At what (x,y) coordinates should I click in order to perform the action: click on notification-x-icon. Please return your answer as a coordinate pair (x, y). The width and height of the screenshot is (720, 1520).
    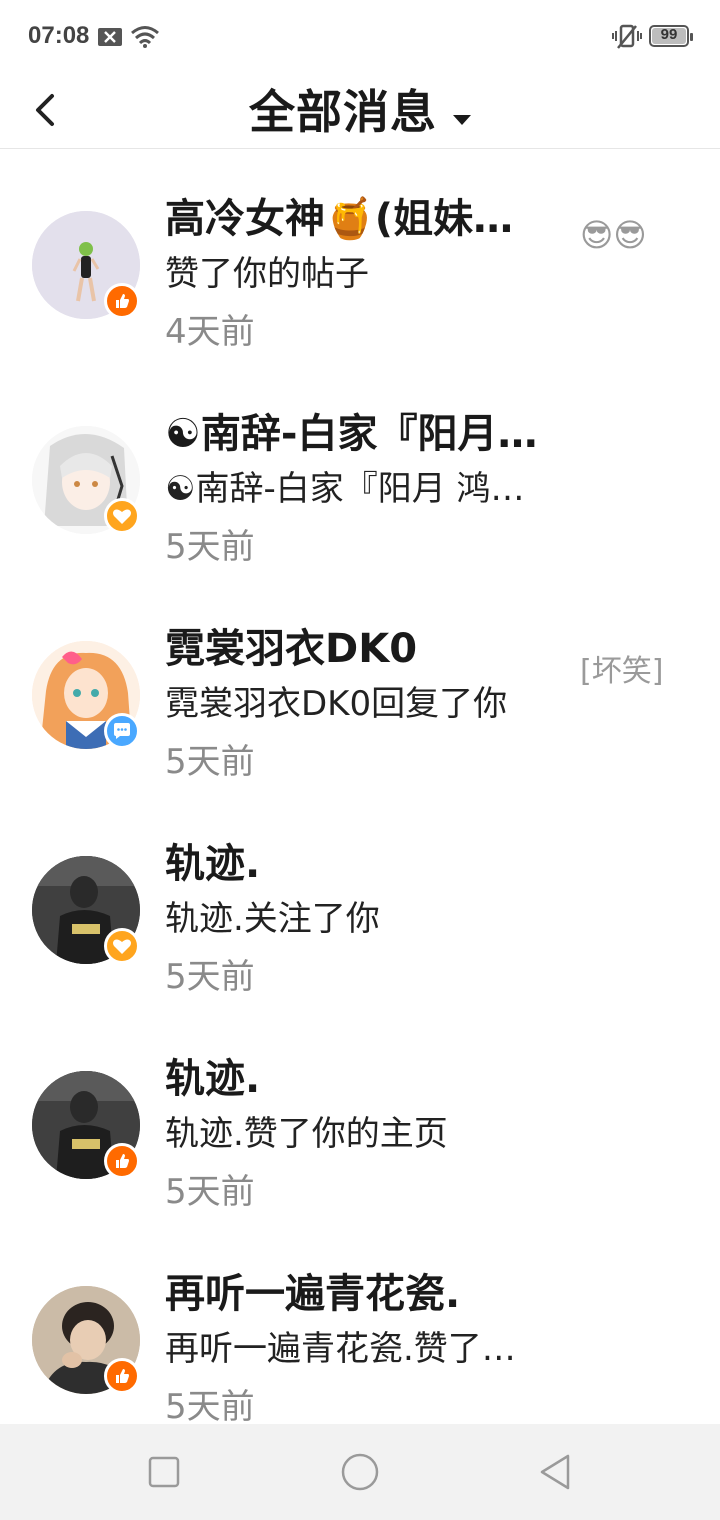
    Looking at the image, I should click on (110, 37).